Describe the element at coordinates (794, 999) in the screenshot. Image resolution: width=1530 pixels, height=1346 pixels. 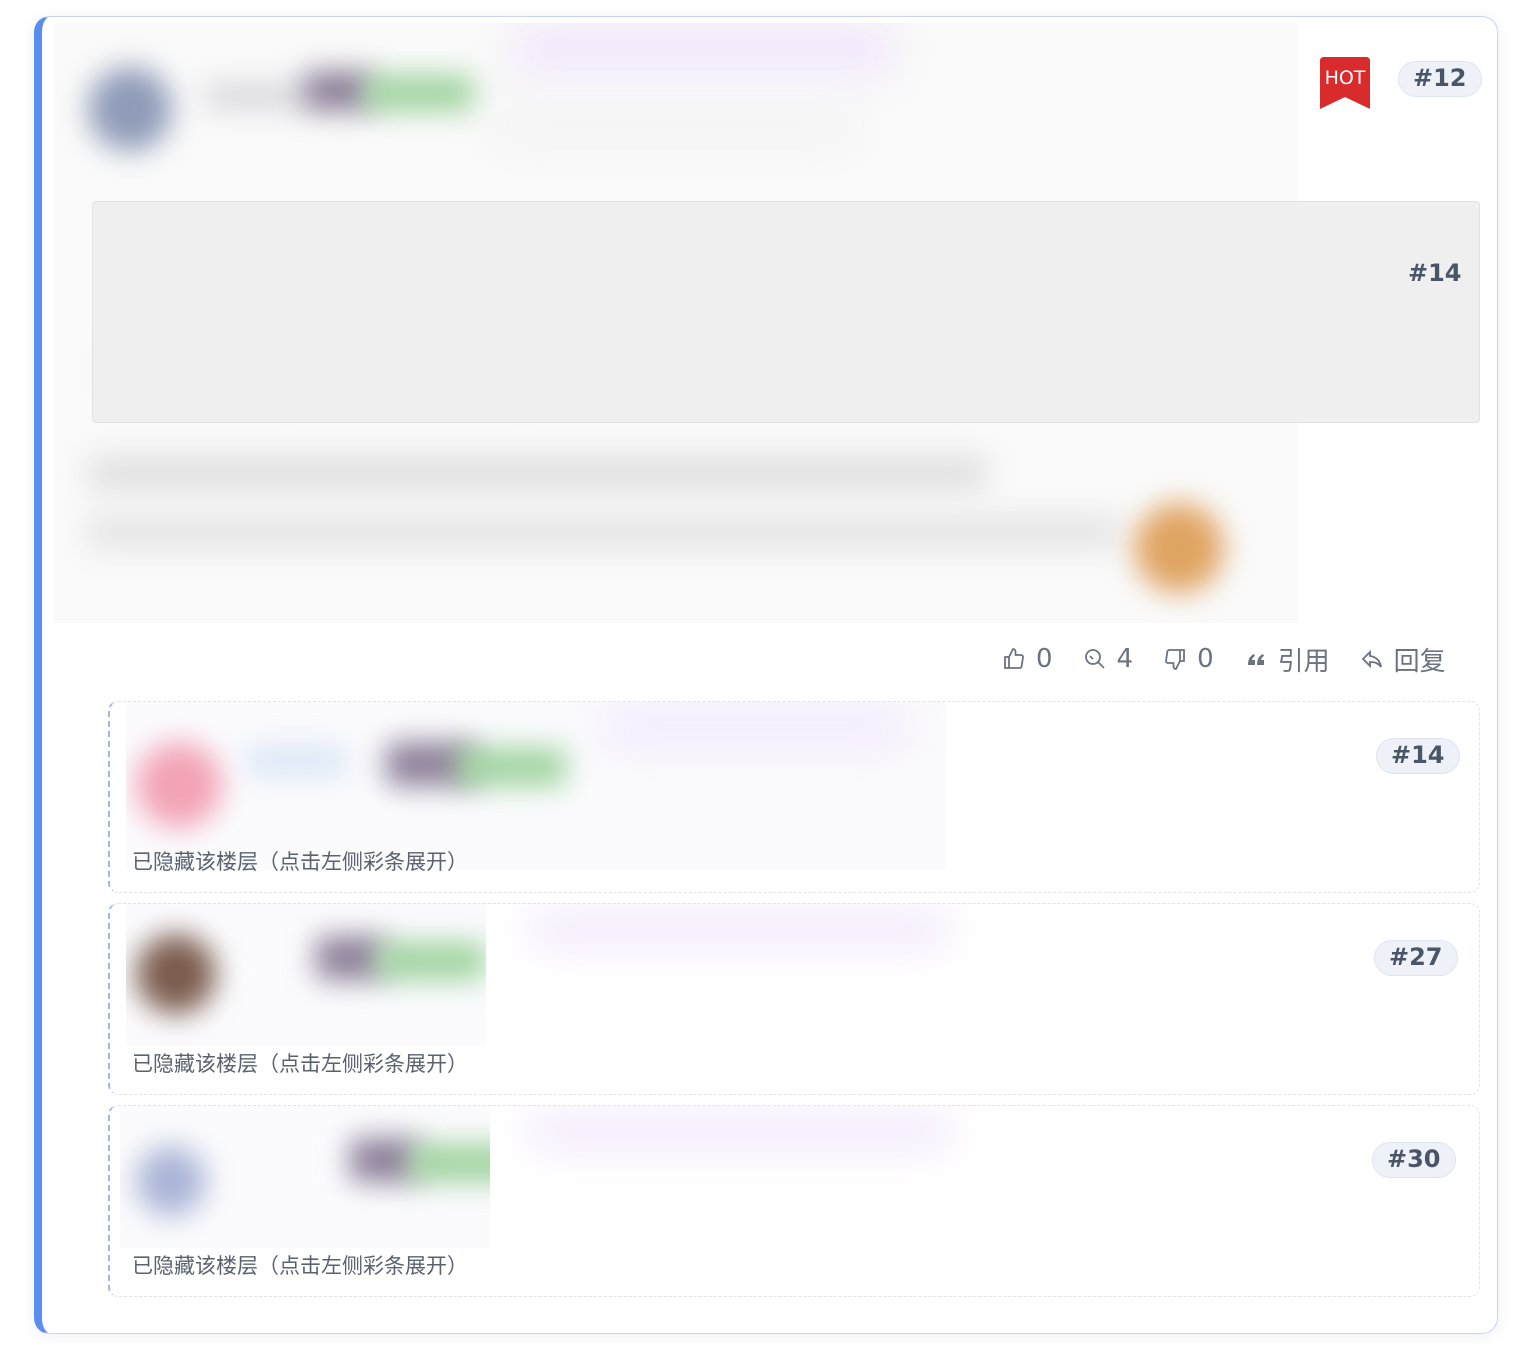
I see `sub-reply: #27 已隐藏该楼层（点击左侧彩条展开）` at that location.